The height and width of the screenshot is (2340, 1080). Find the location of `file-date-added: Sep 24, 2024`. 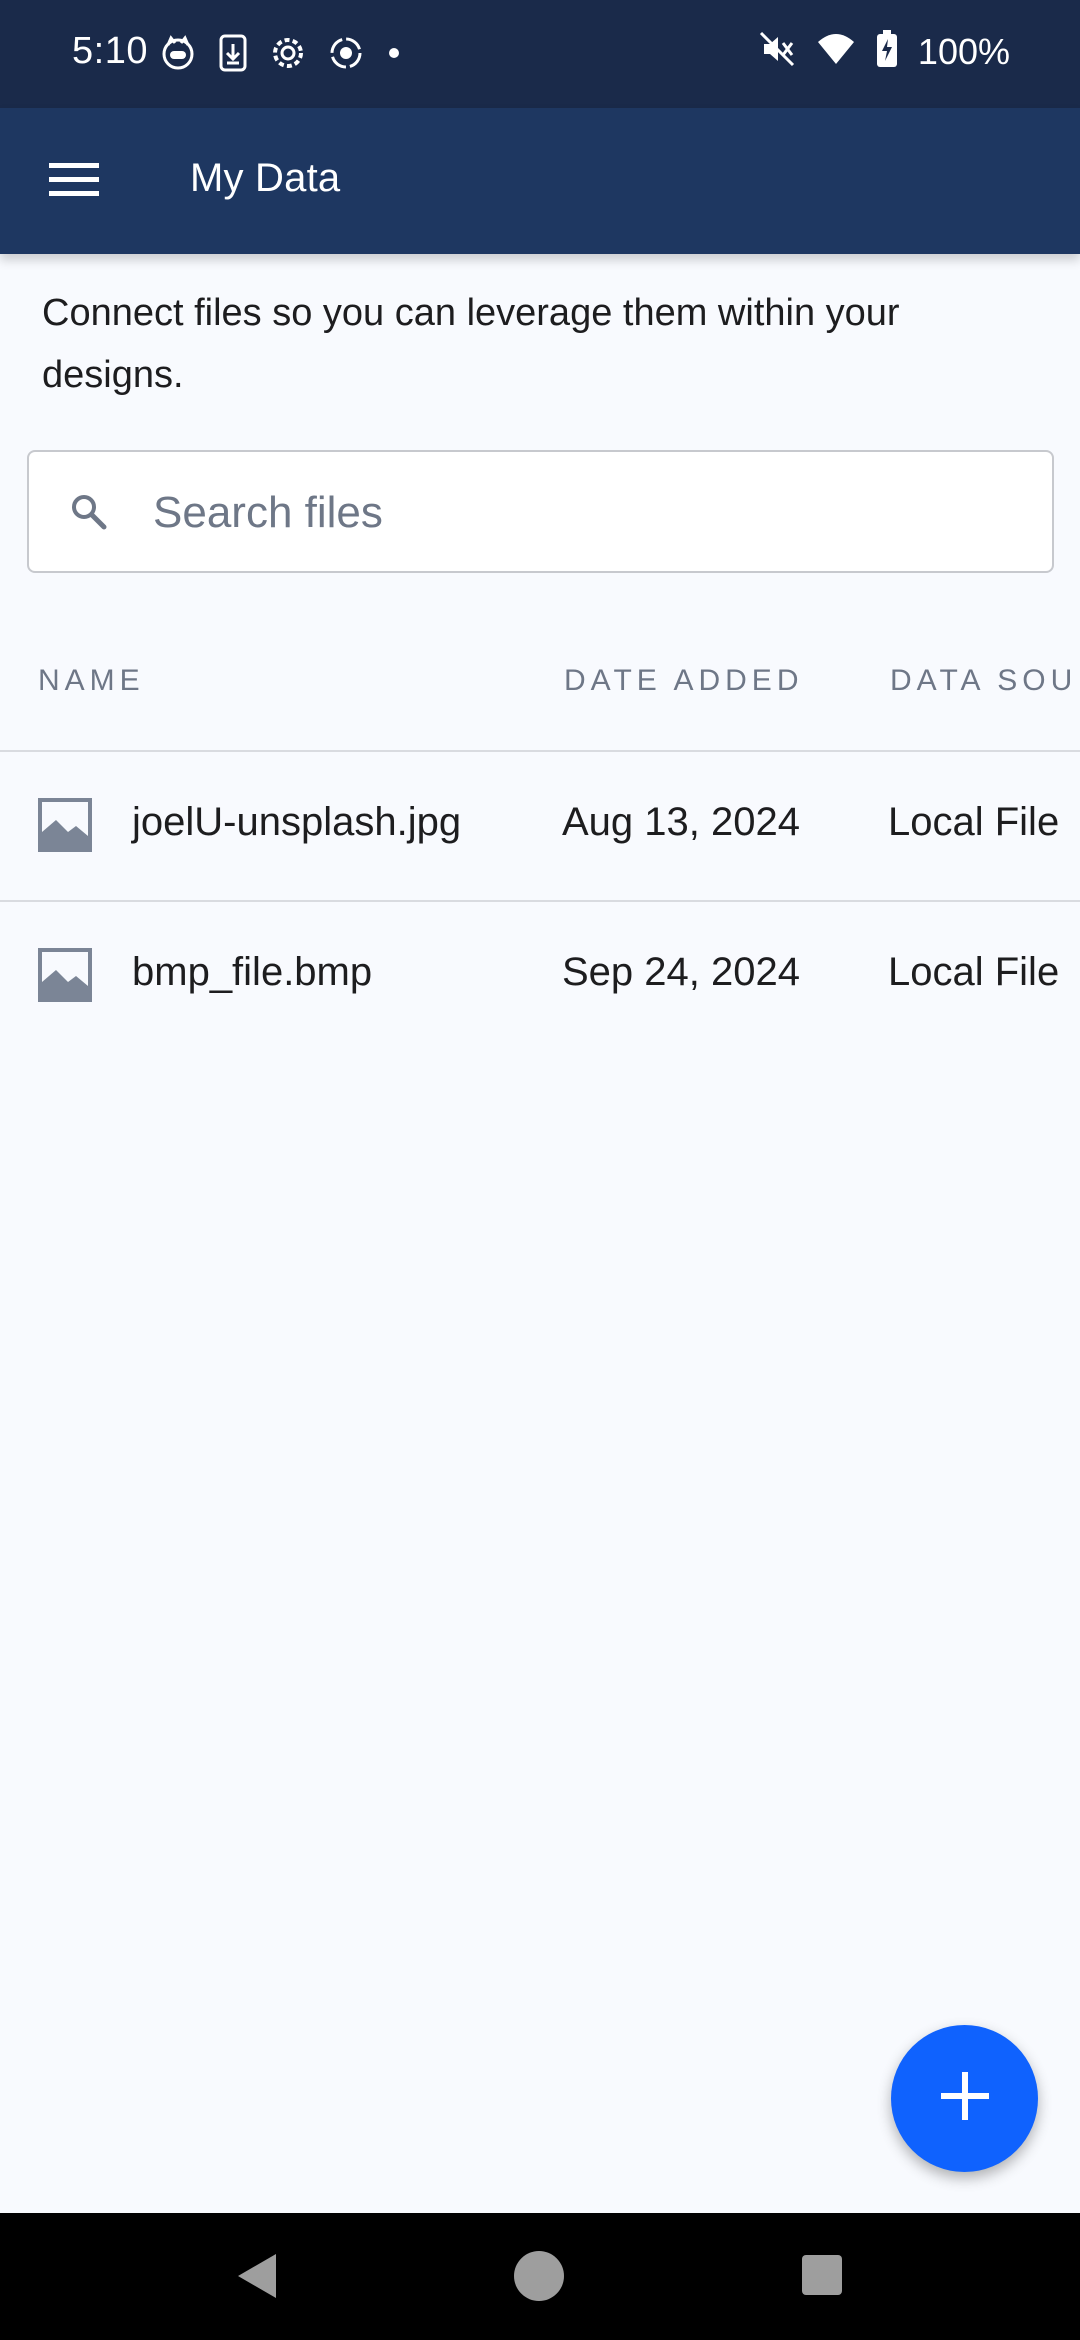

file-date-added: Sep 24, 2024 is located at coordinates (681, 972).